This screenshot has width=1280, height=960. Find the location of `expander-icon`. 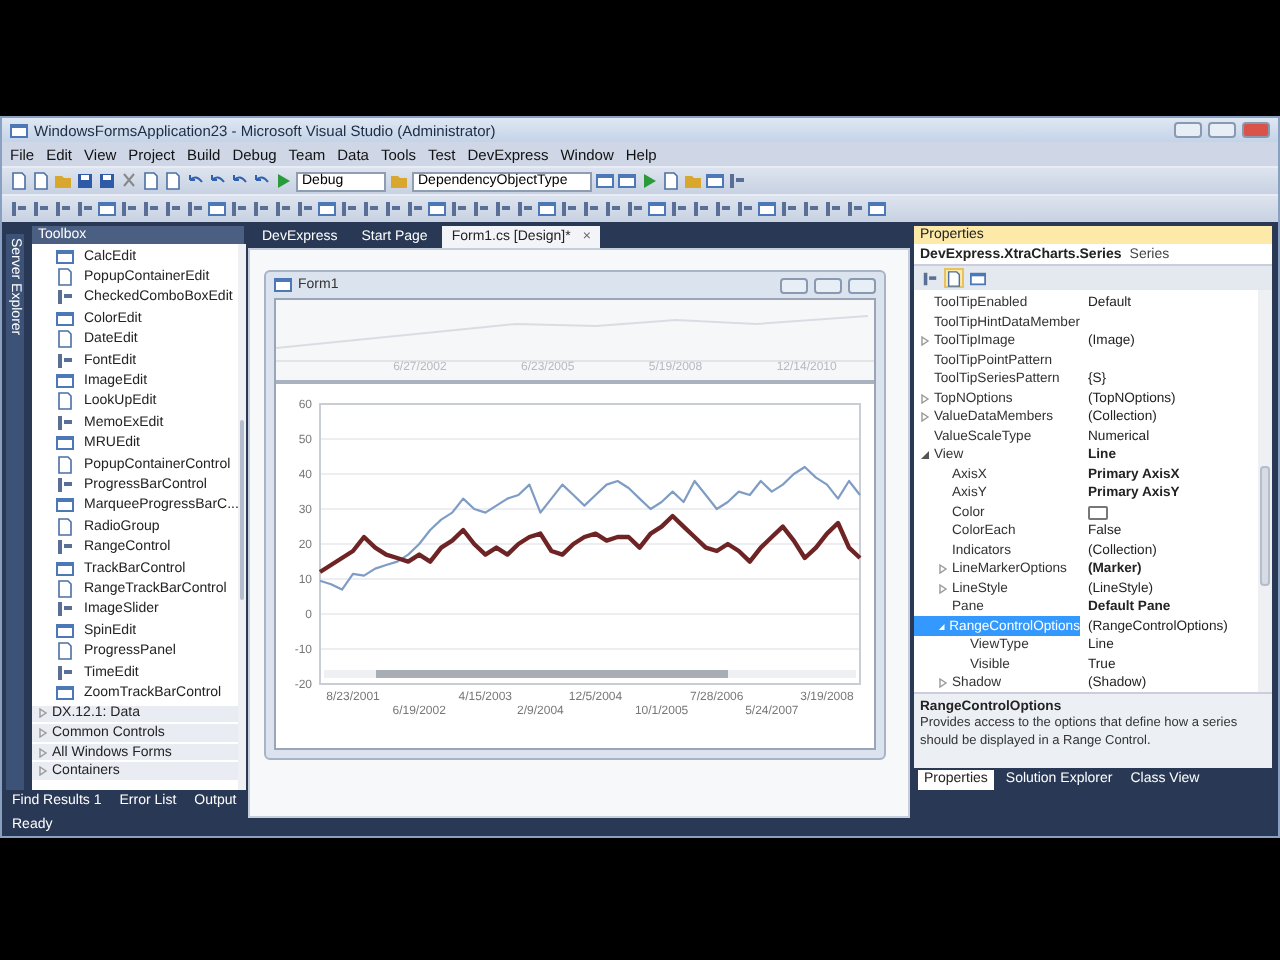

expander-icon is located at coordinates (925, 455).